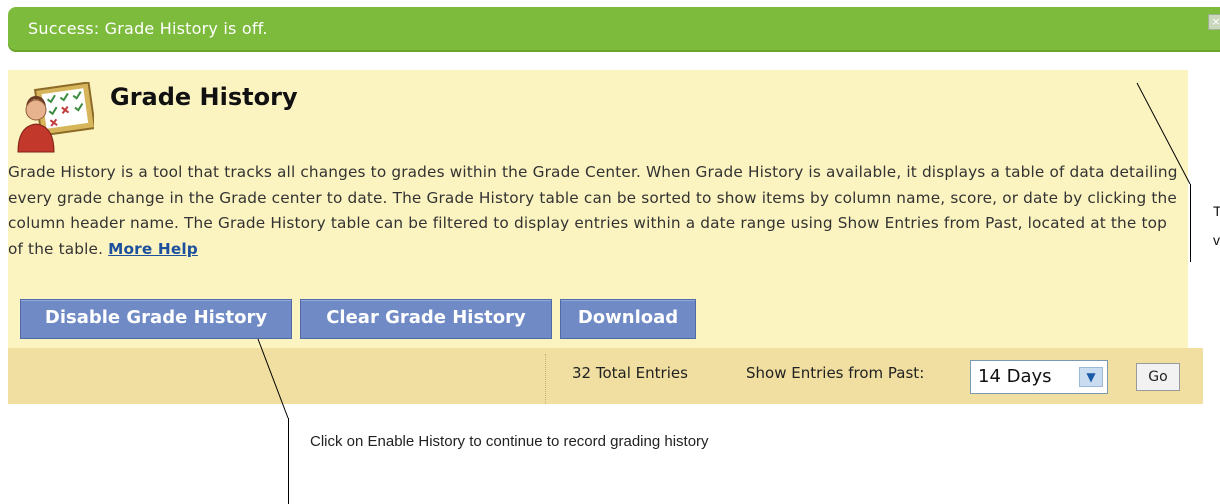 The width and height of the screenshot is (1220, 504). I want to click on callout-pointer-bottom, so click(273, 378).